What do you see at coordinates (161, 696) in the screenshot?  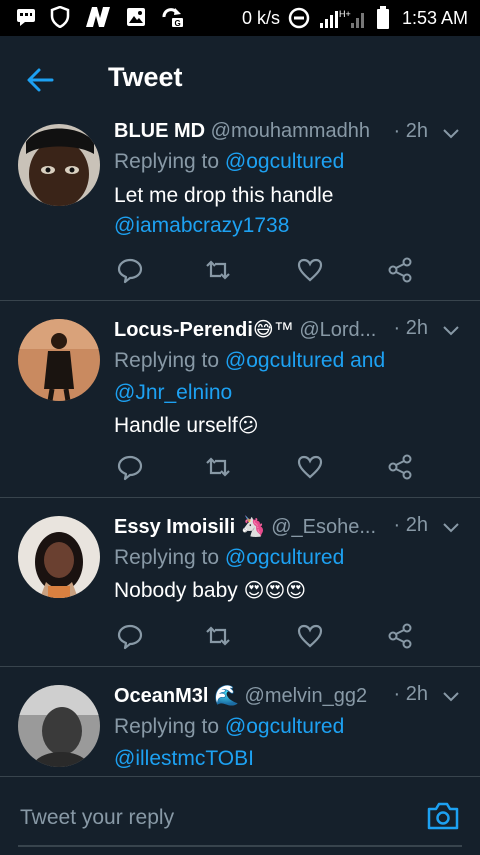 I see `display-name: OceanM3l` at bounding box center [161, 696].